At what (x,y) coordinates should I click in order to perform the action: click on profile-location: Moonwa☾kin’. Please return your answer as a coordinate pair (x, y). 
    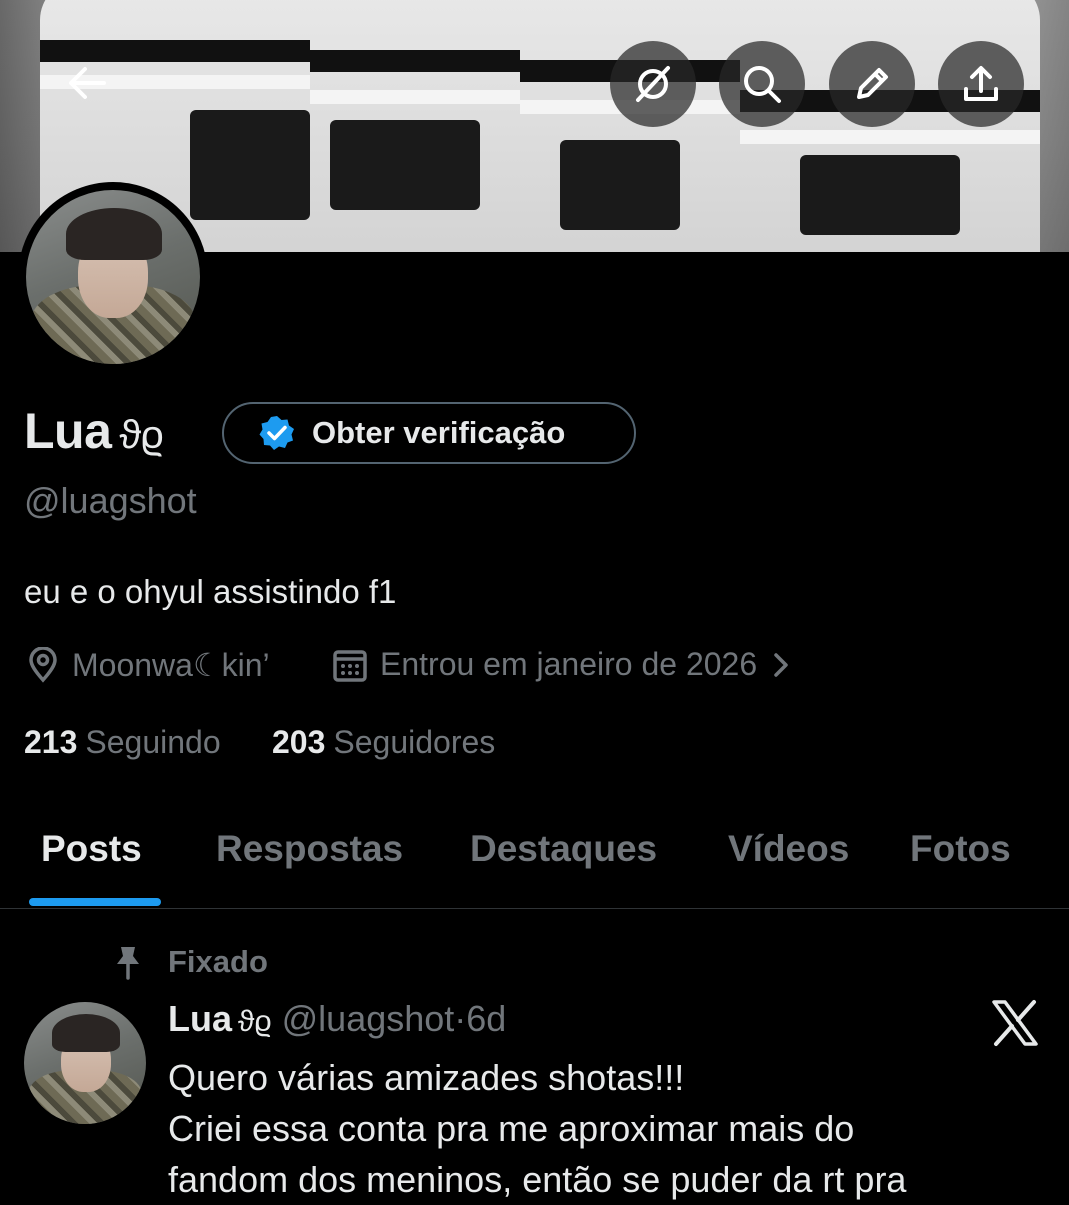
    Looking at the image, I should click on (148, 665).